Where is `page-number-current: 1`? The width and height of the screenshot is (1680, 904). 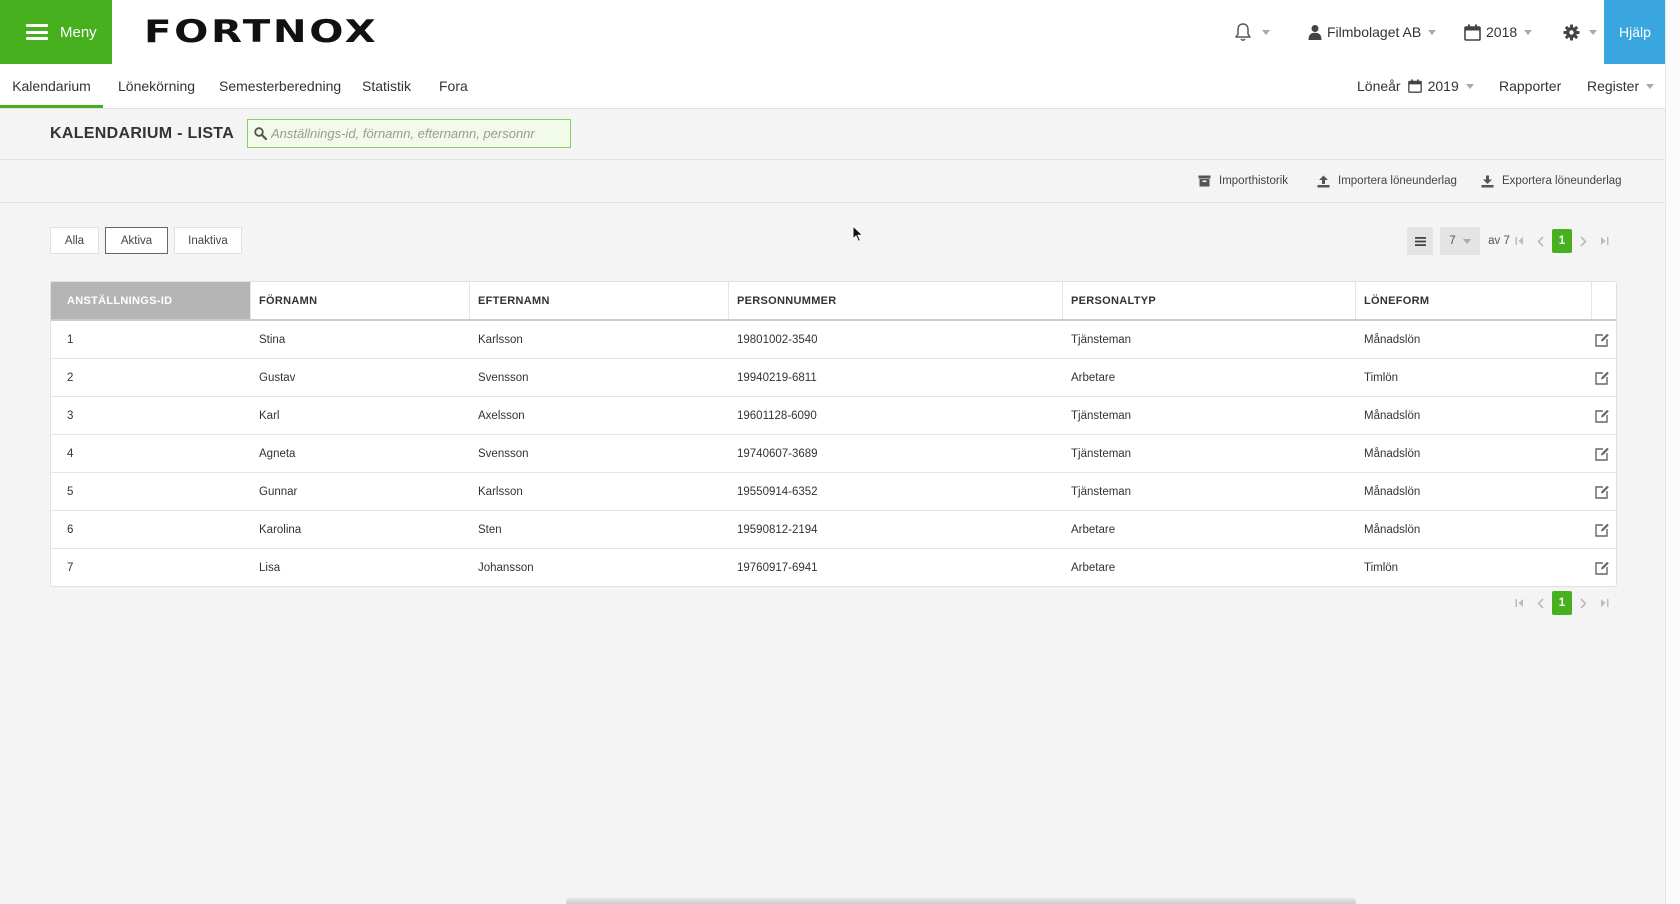 page-number-current: 1 is located at coordinates (1562, 241).